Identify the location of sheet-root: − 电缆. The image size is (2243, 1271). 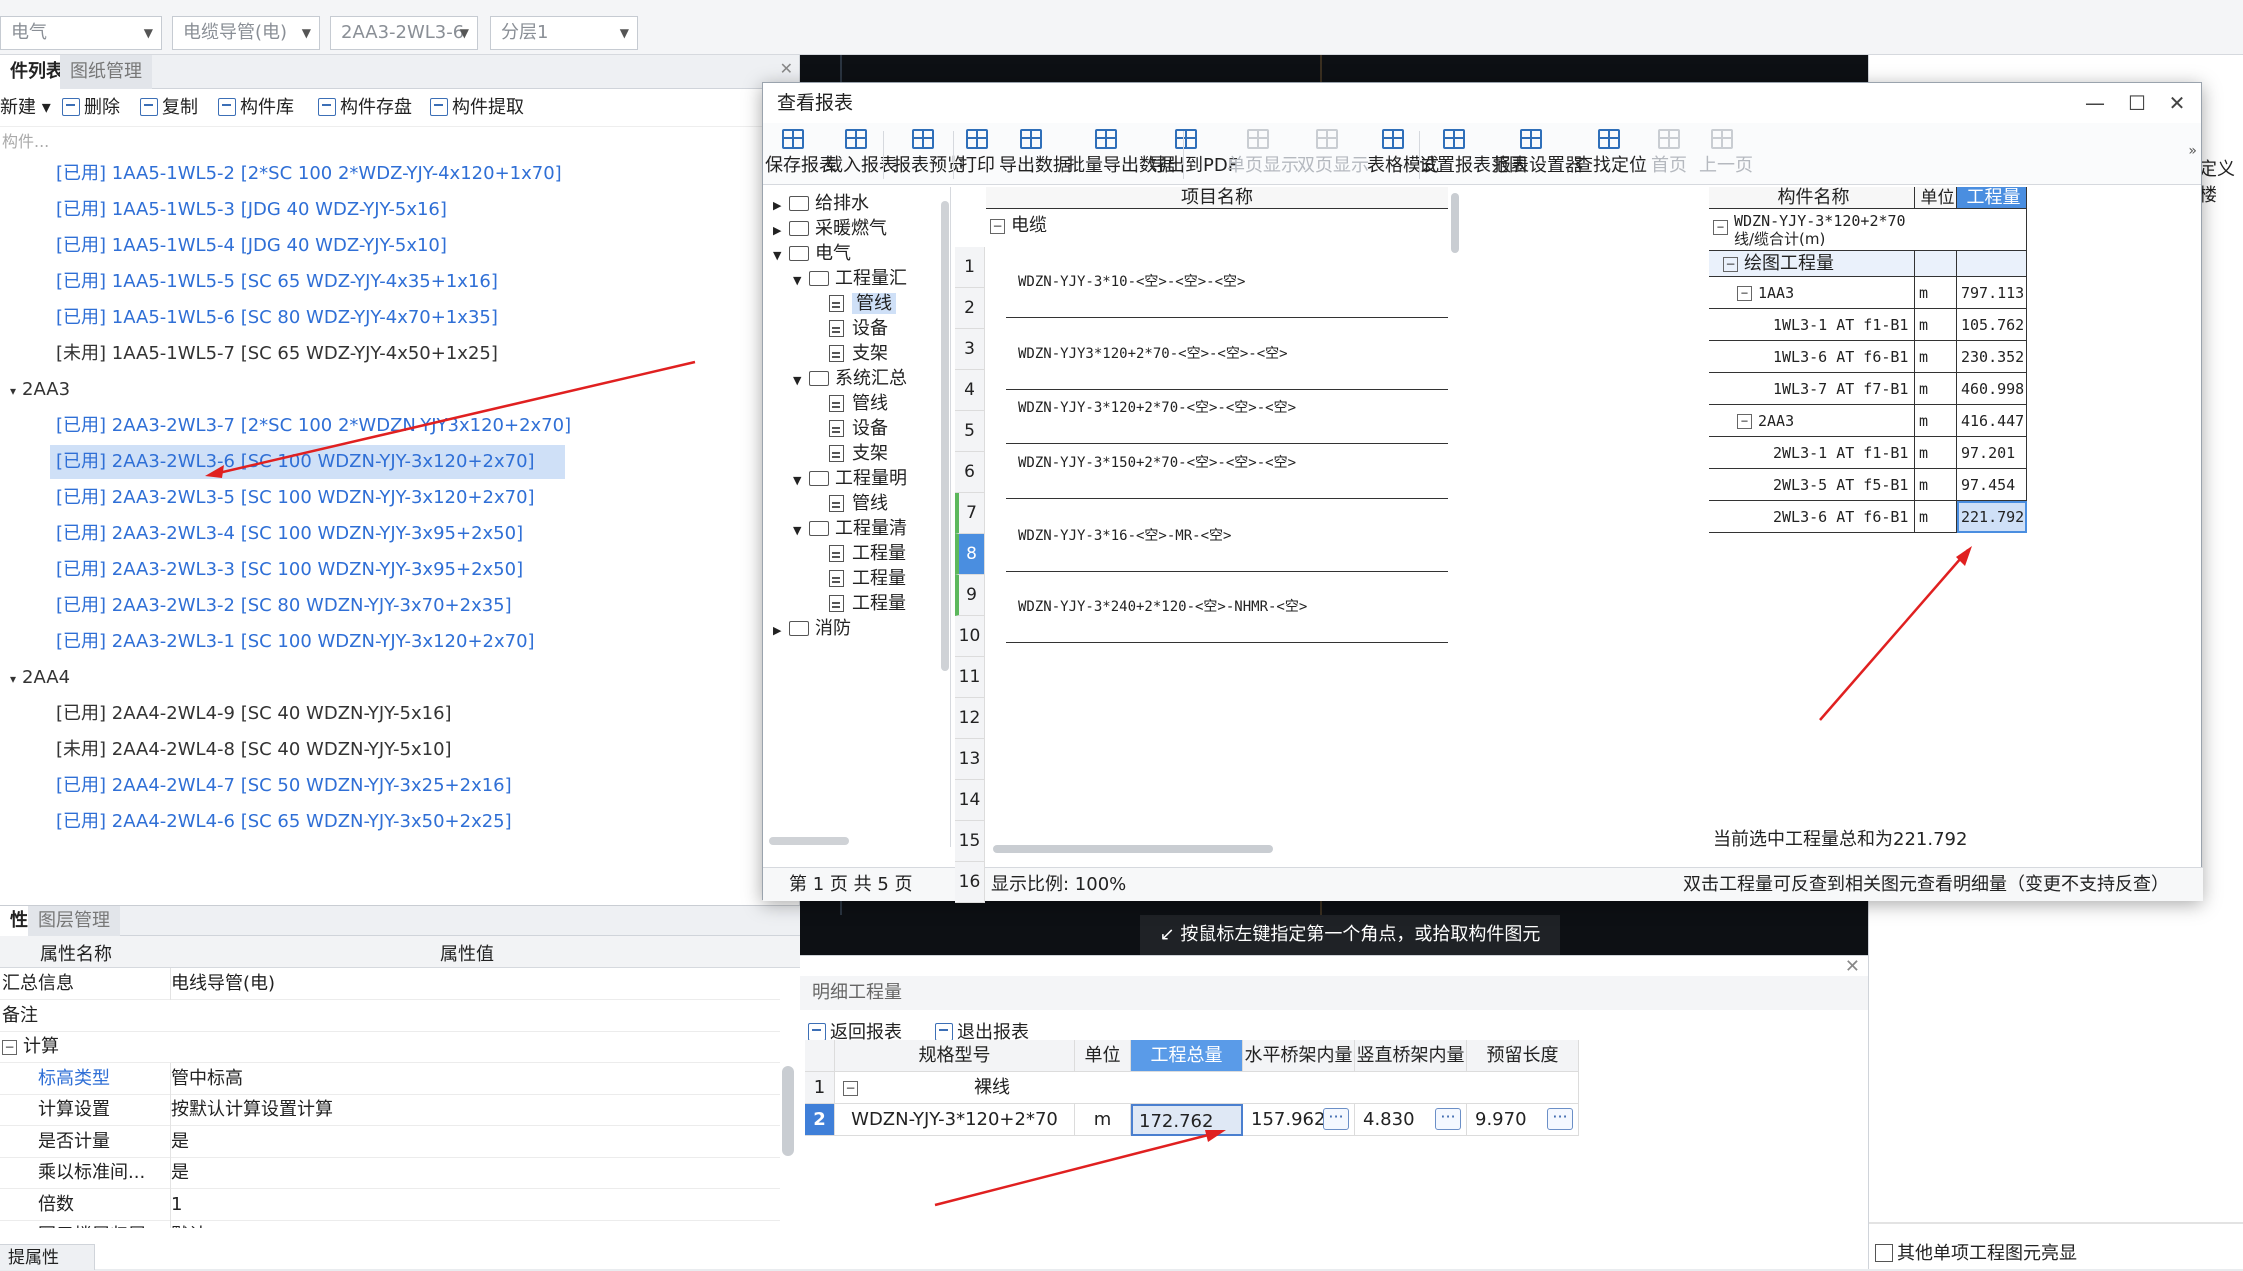
(1018, 224).